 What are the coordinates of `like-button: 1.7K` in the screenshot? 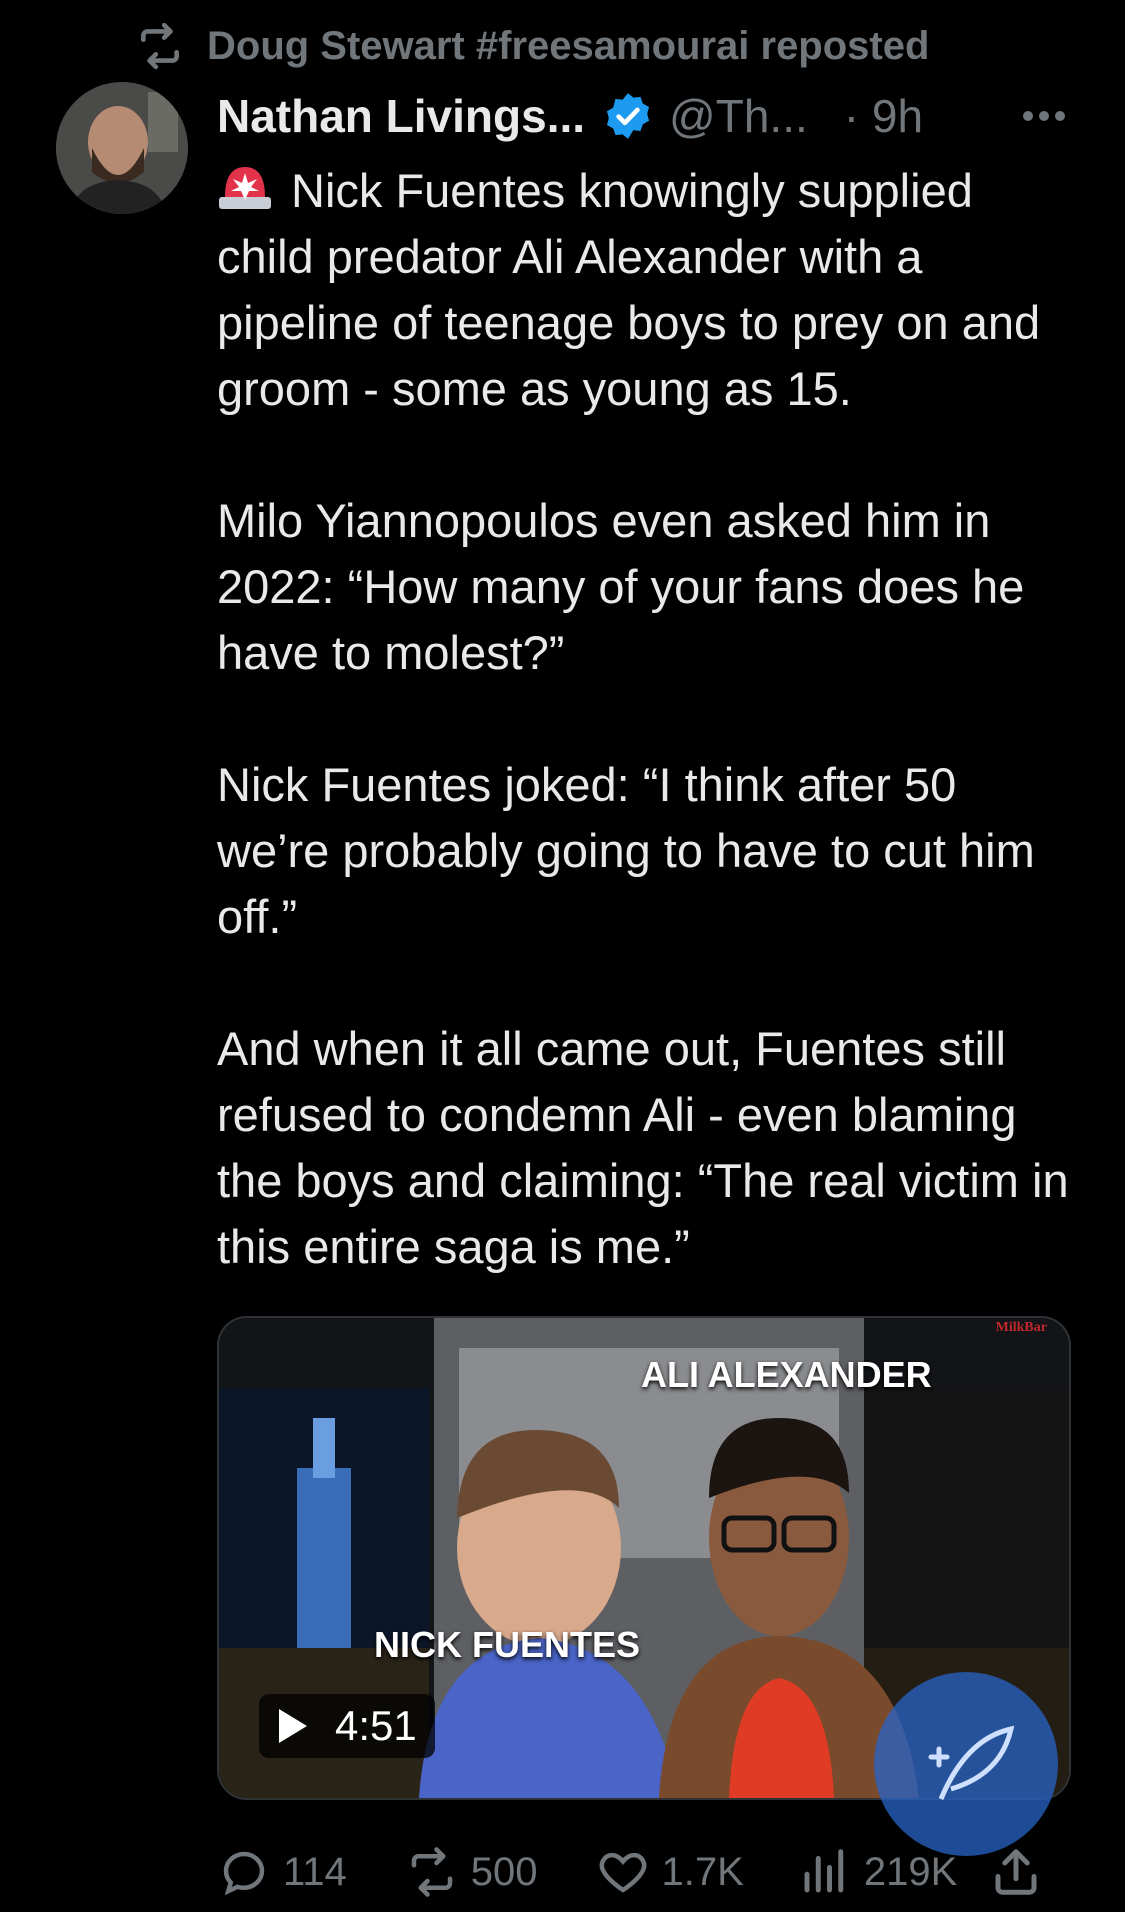 It's located at (670, 1872).